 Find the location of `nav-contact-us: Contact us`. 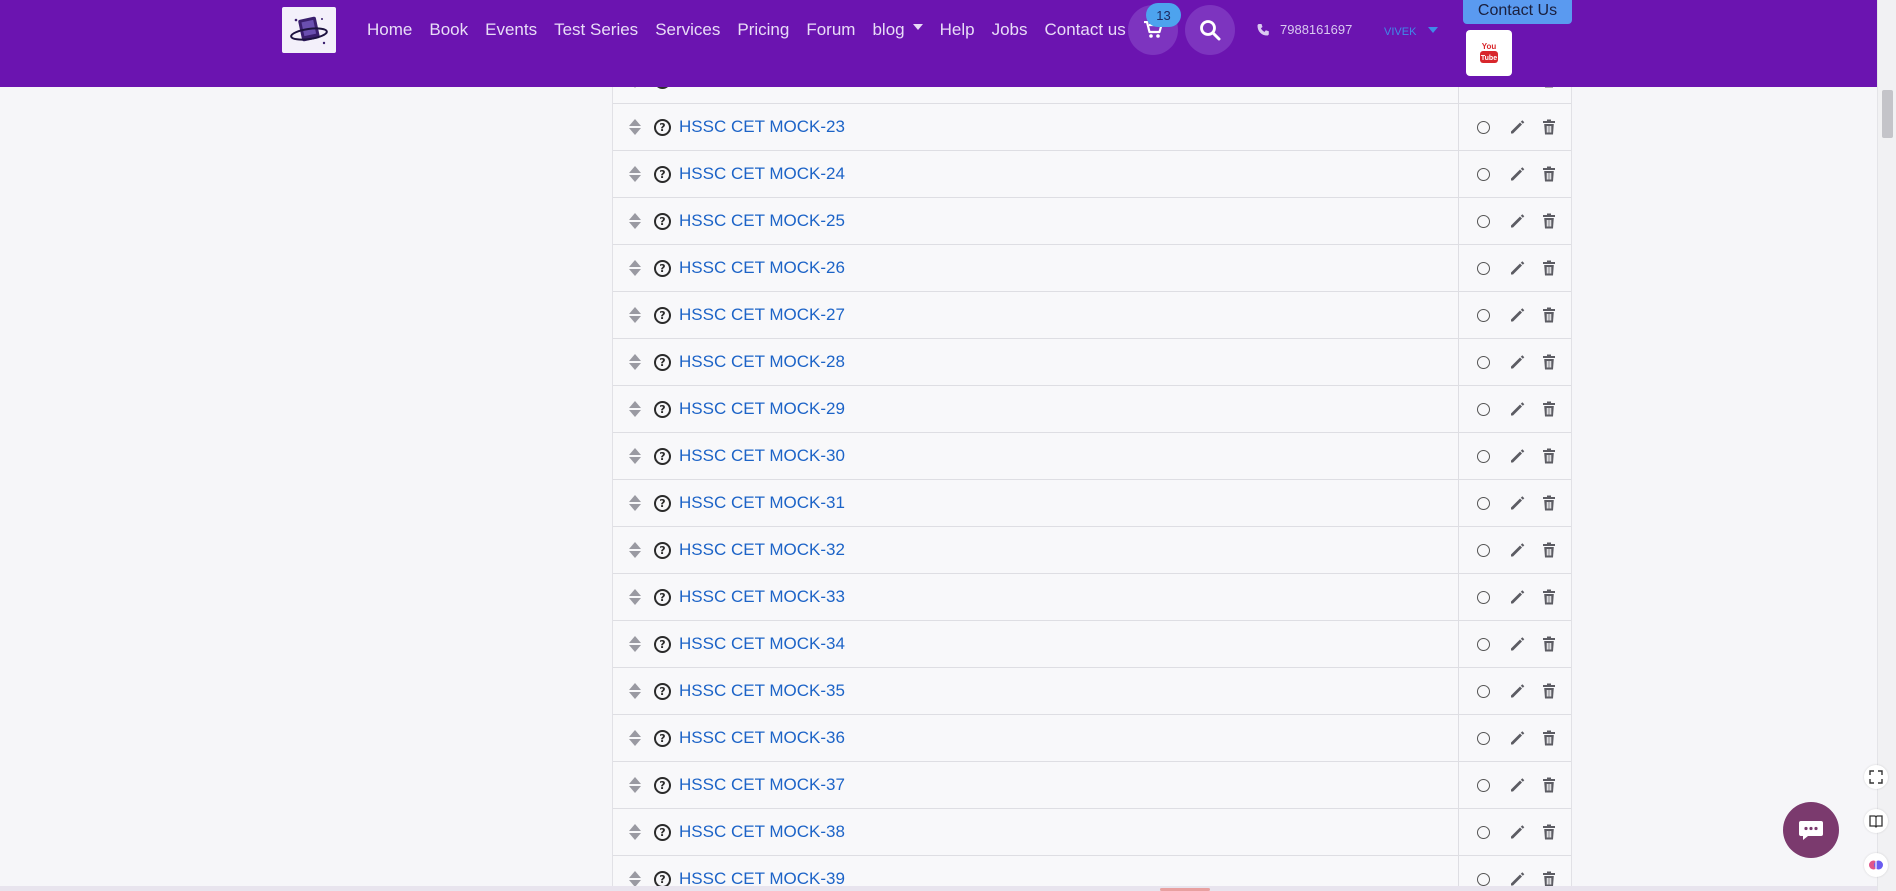

nav-contact-us: Contact us is located at coordinates (1085, 30).